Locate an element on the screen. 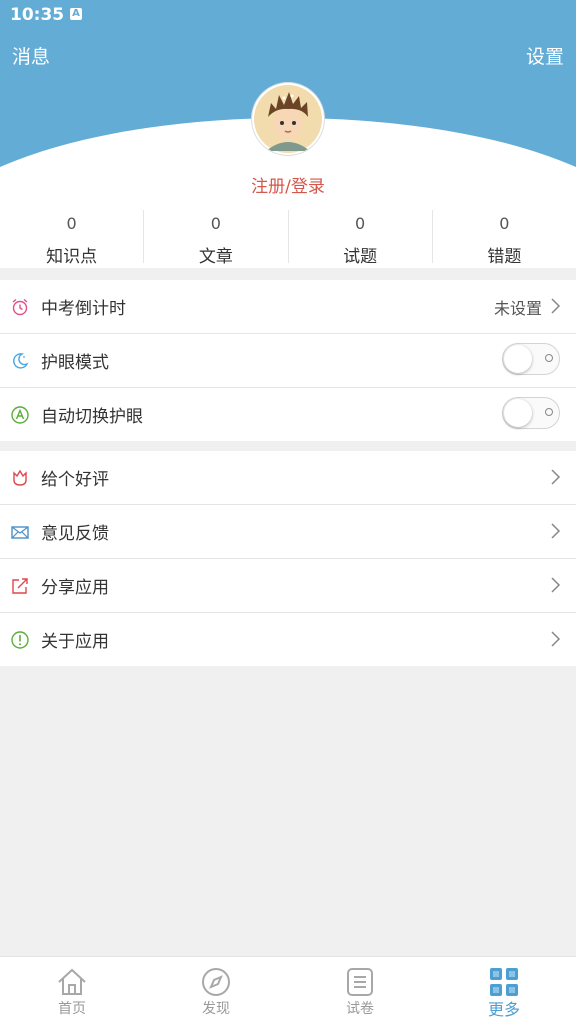 The image size is (576, 1025). status-time: 10:35 is located at coordinates (37, 15).